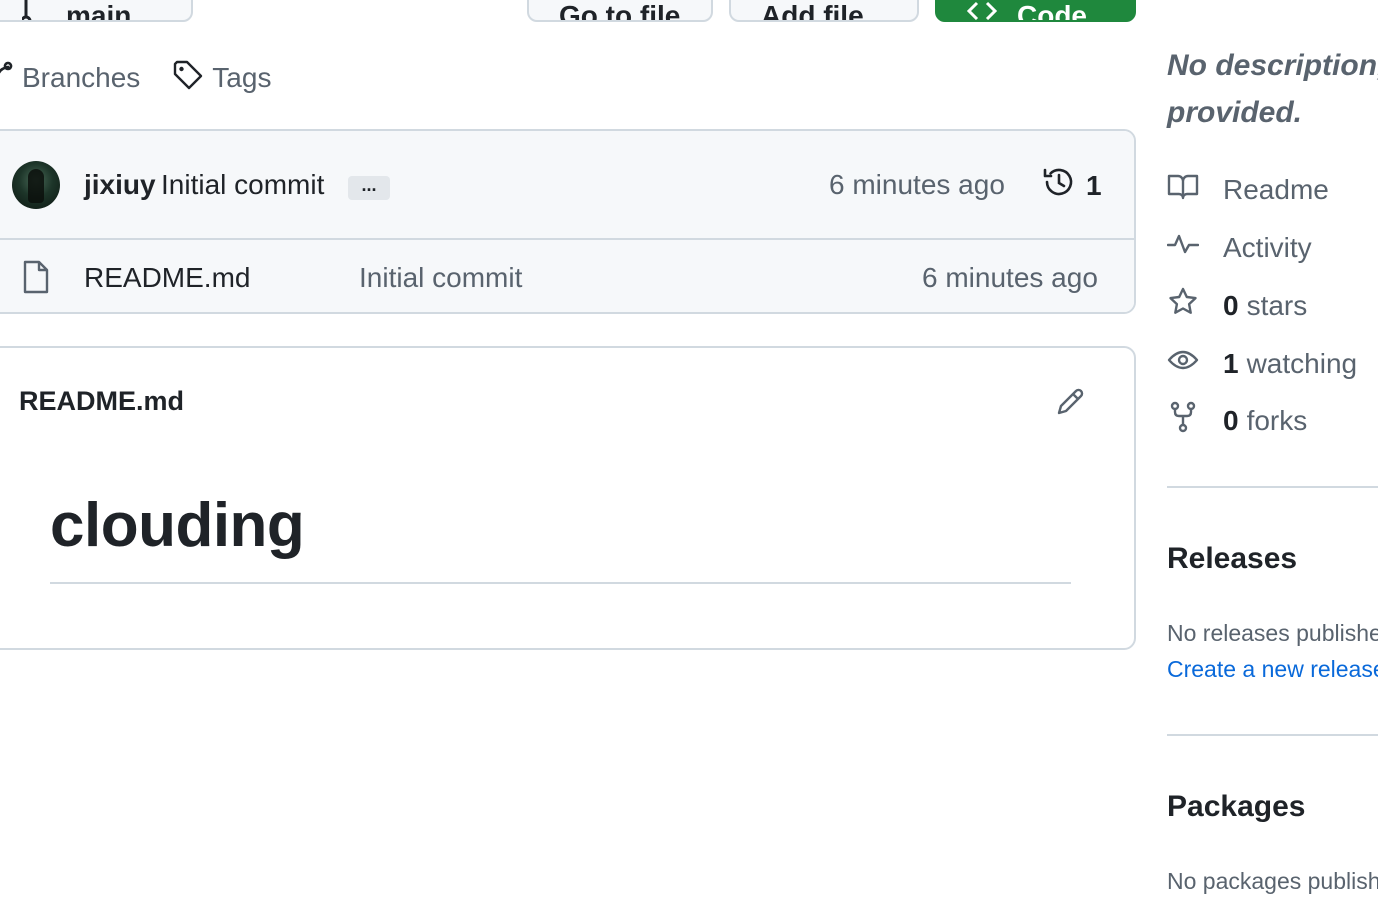 The width and height of the screenshot is (1378, 900). What do you see at coordinates (1064, 185) in the screenshot?
I see `history-icon` at bounding box center [1064, 185].